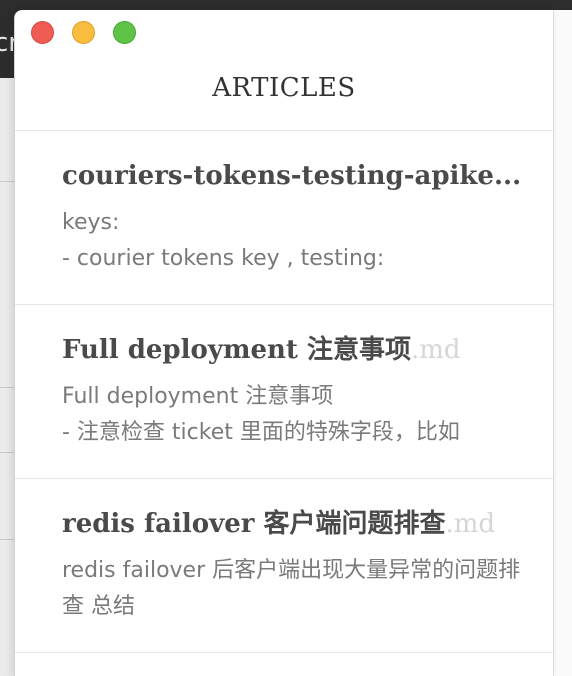 The image size is (572, 676). I want to click on background-pane, so click(562, 343).